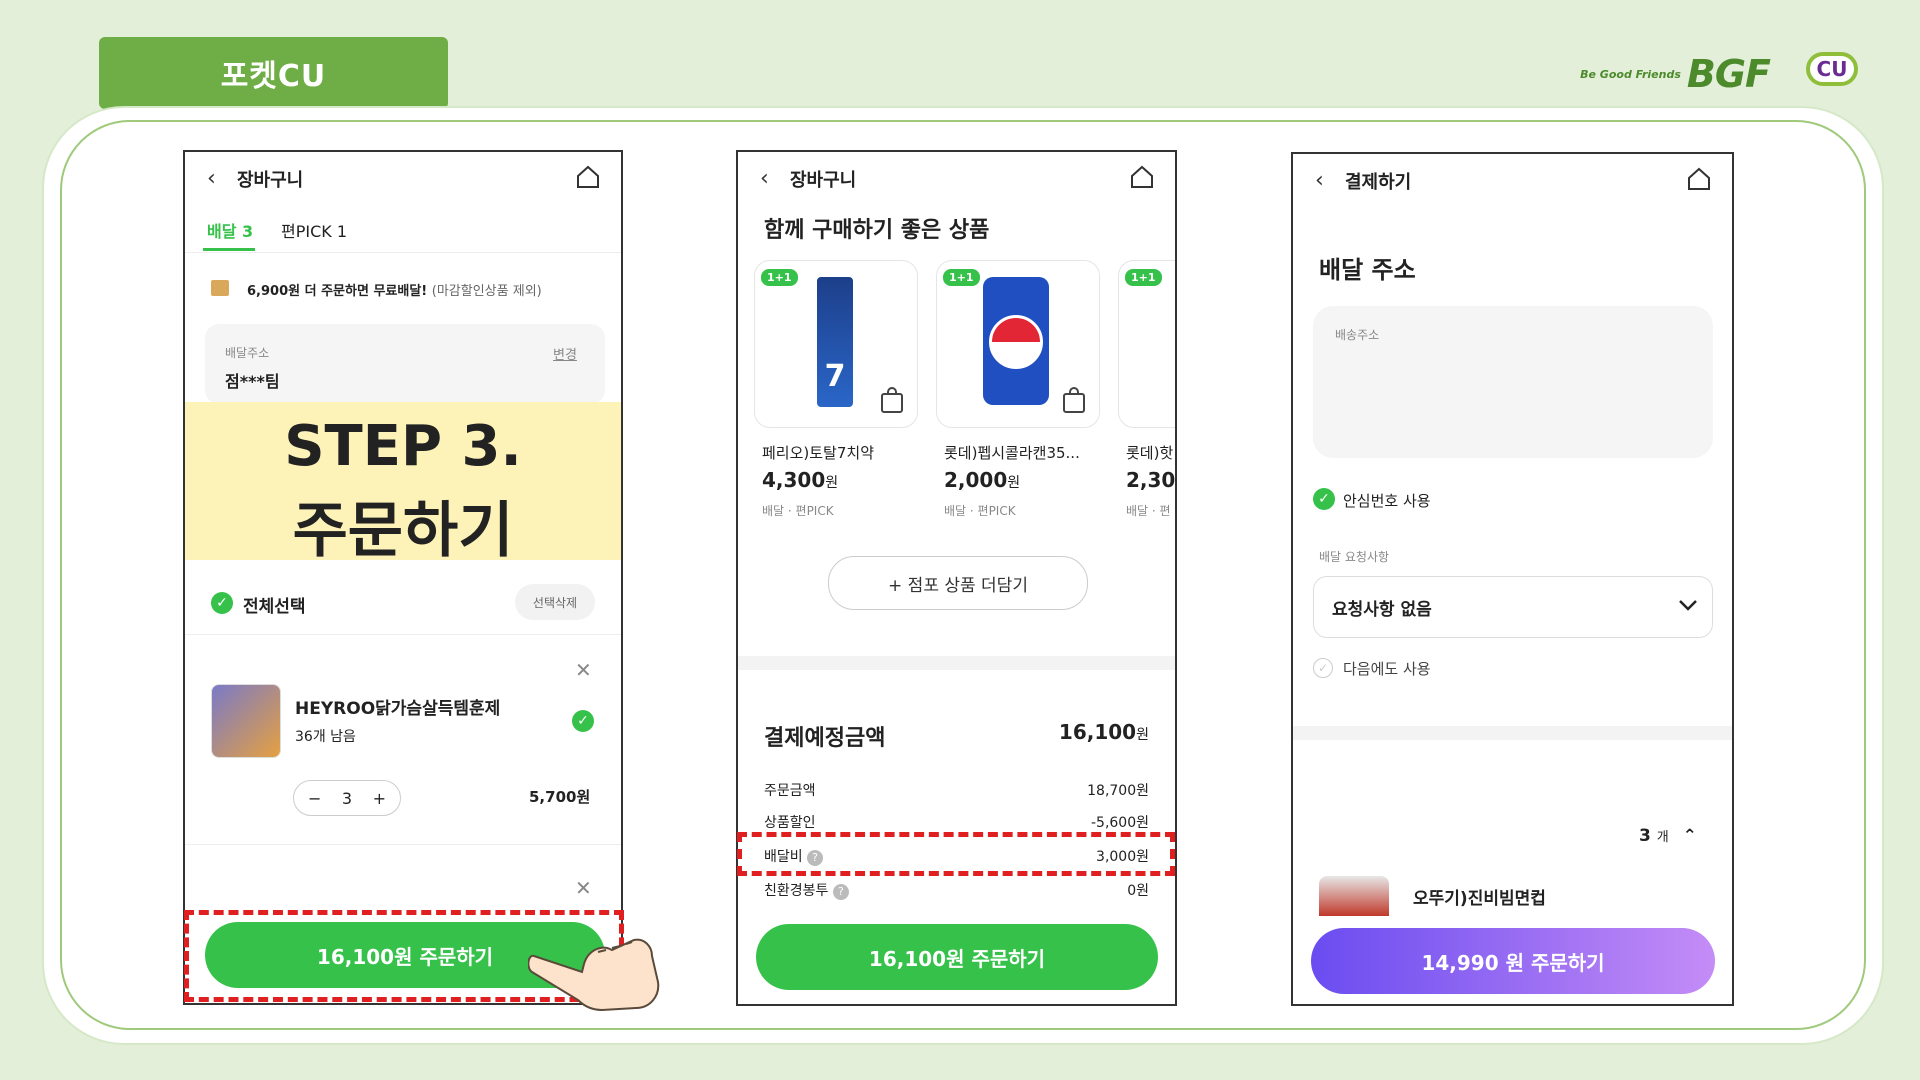 Image resolution: width=1920 pixels, height=1080 pixels. I want to click on address-placeholder: 배송주소, so click(1357, 335).